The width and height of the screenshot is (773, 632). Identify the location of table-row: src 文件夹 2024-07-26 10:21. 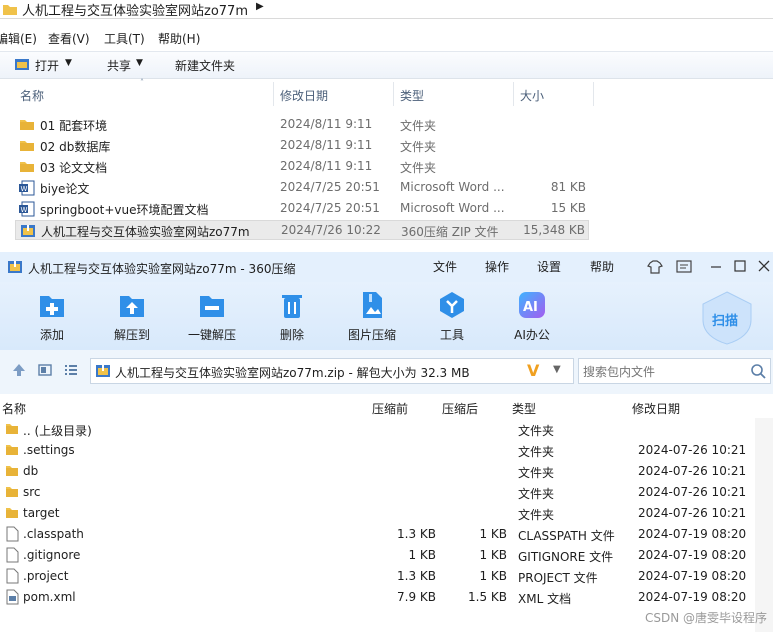
(377, 492).